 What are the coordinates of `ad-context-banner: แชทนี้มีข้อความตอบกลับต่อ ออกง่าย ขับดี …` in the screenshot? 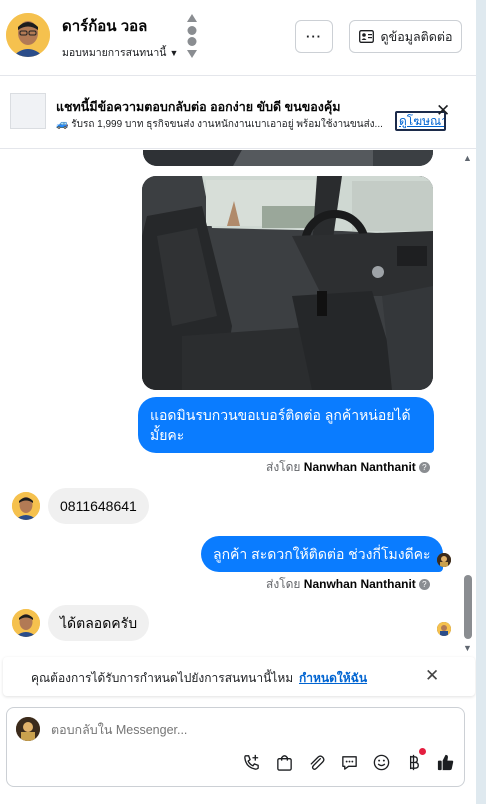 It's located at (238, 113).